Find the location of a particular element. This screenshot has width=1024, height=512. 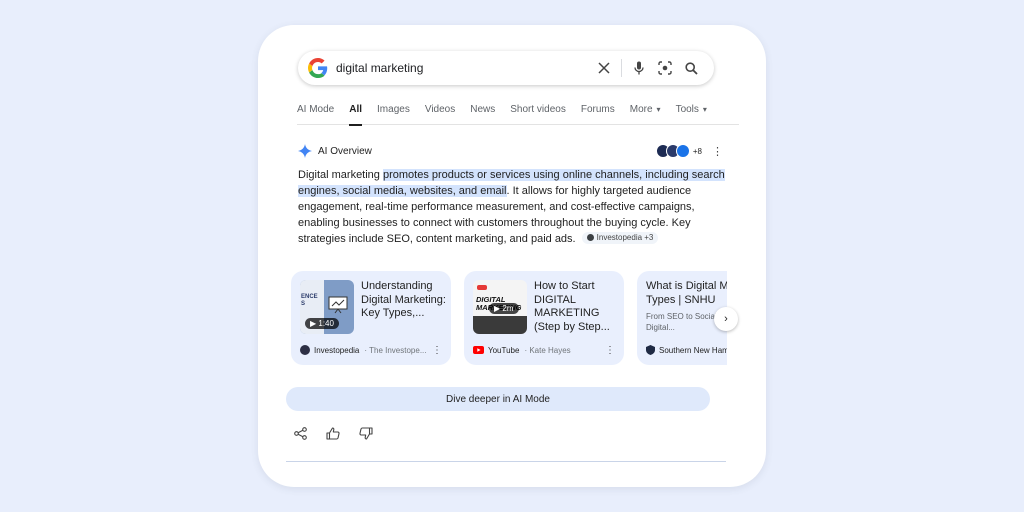

tab-ai-mode: AI Mode is located at coordinates (315, 114).